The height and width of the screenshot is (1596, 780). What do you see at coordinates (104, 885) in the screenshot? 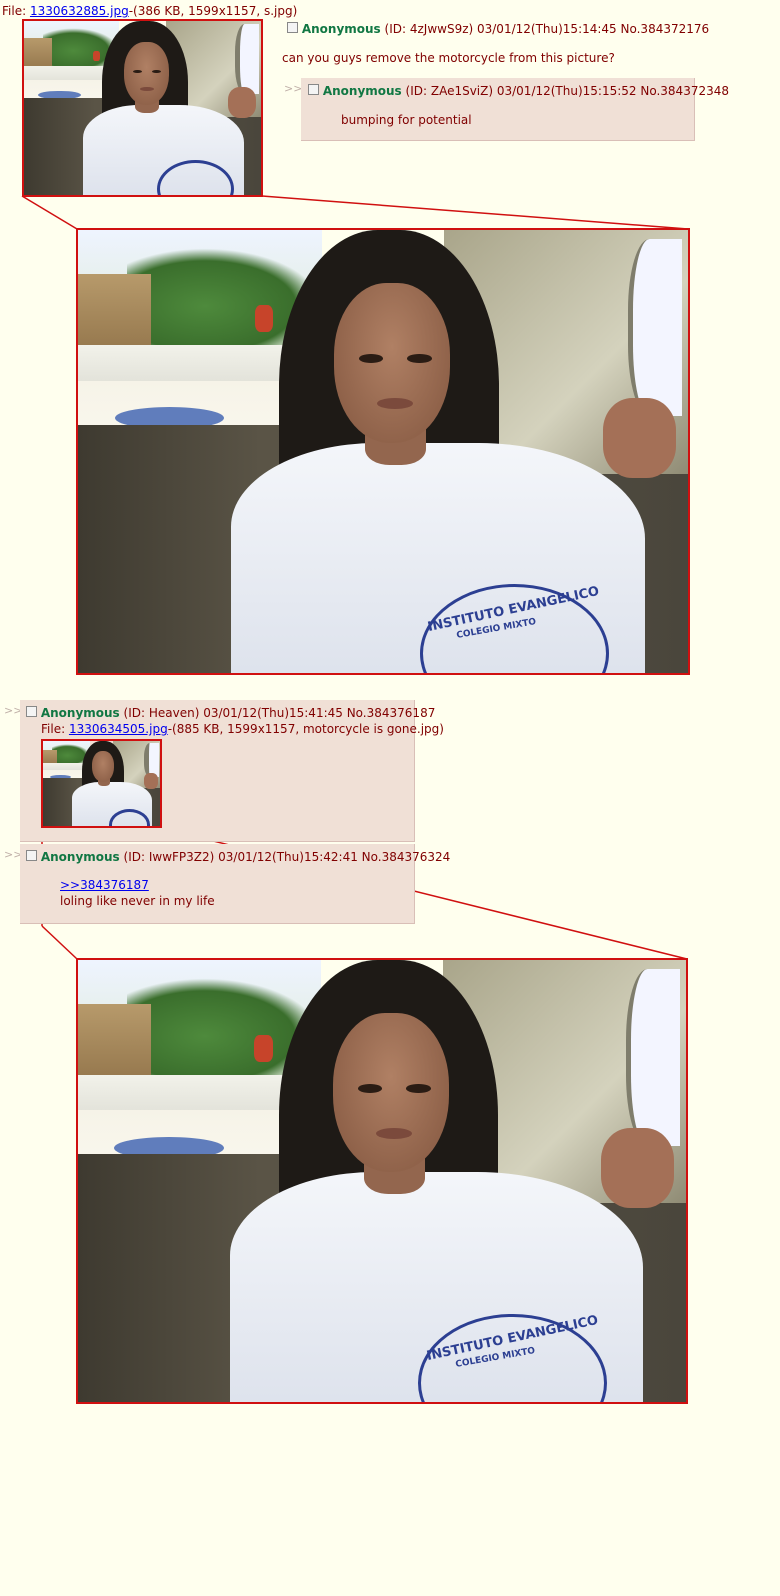
I see `quote-link: >>384376187` at bounding box center [104, 885].